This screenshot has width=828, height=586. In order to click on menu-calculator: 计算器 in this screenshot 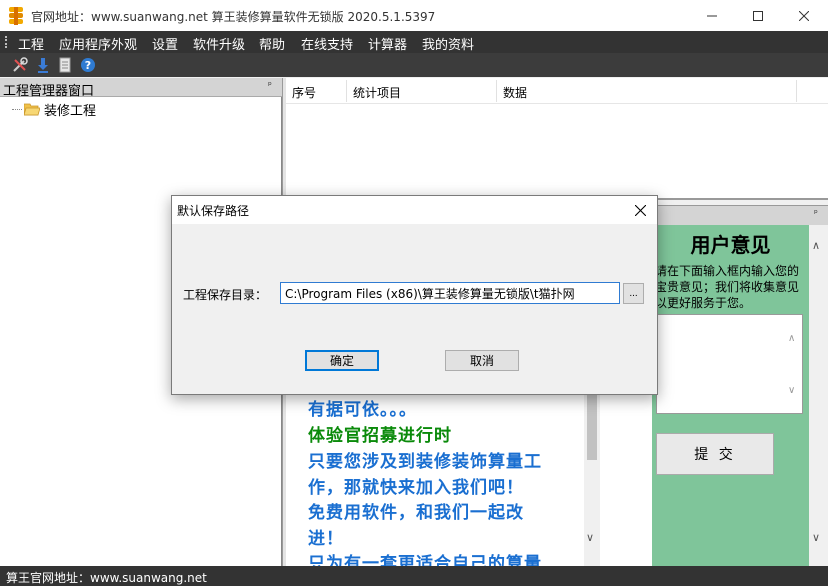, I will do `click(387, 43)`.